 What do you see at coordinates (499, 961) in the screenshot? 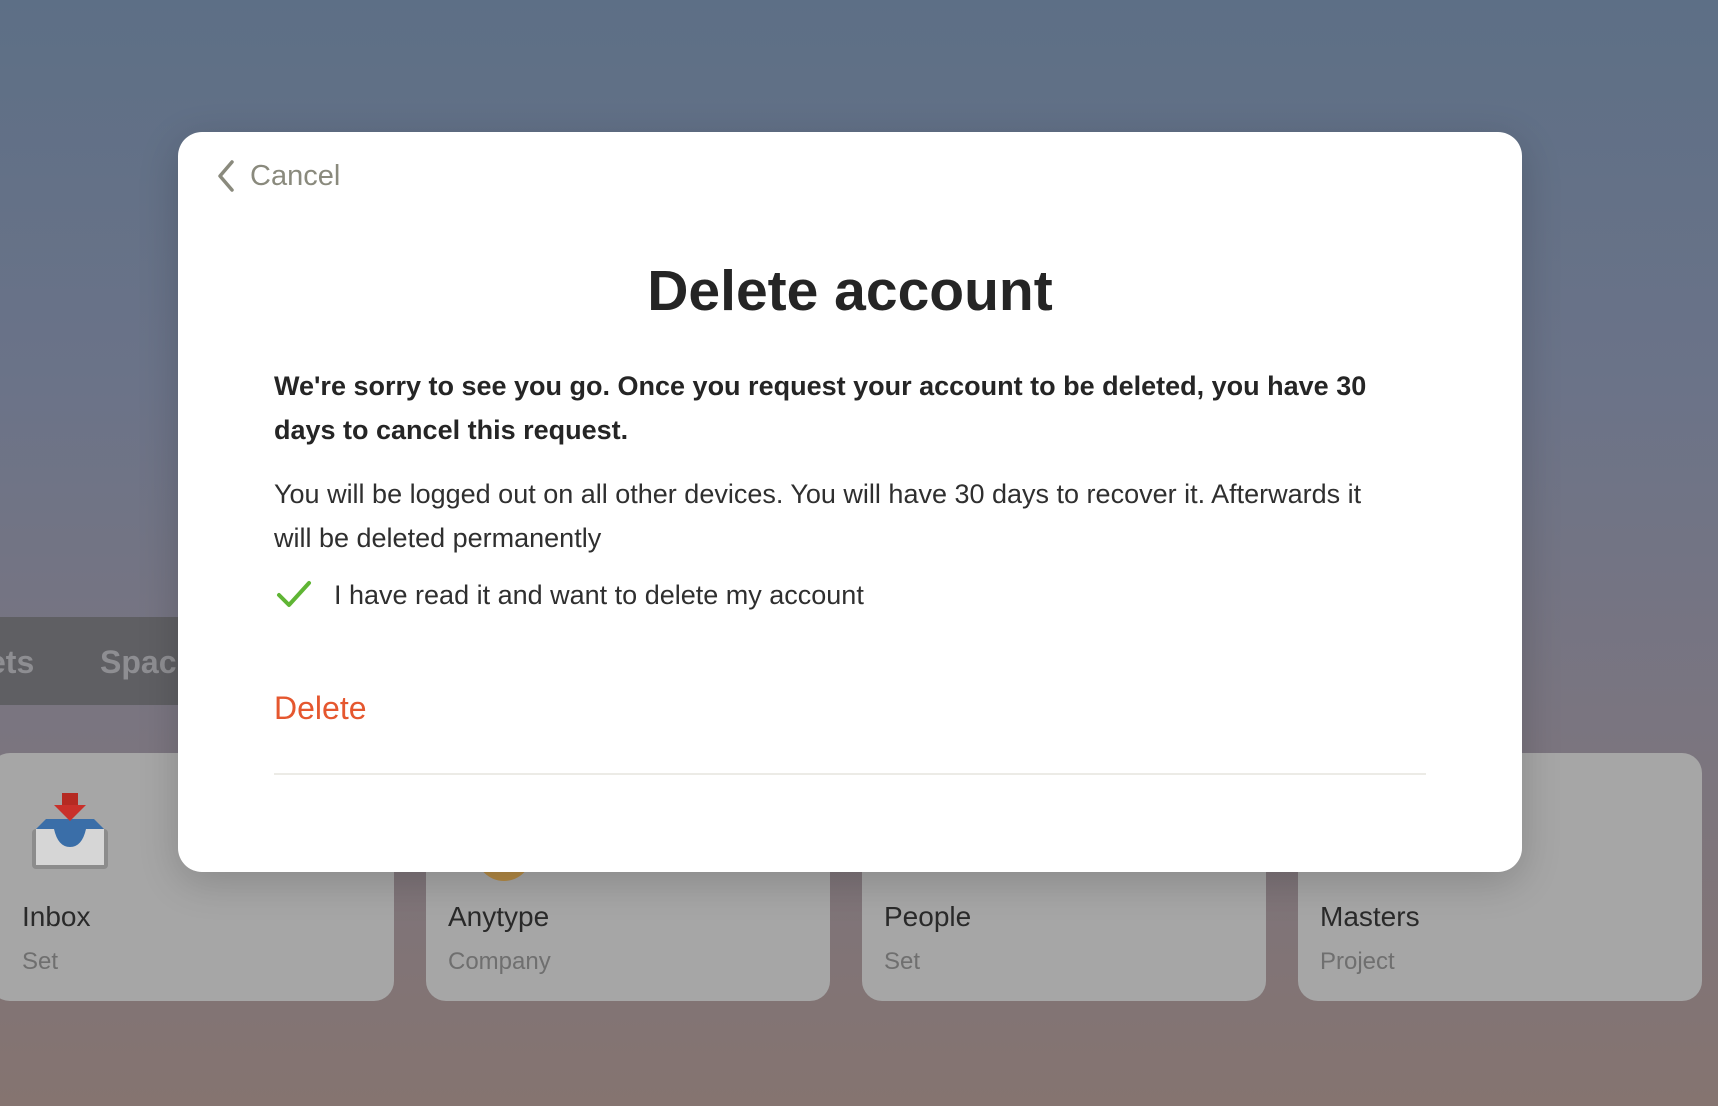
I see `card-subtitle: Company` at bounding box center [499, 961].